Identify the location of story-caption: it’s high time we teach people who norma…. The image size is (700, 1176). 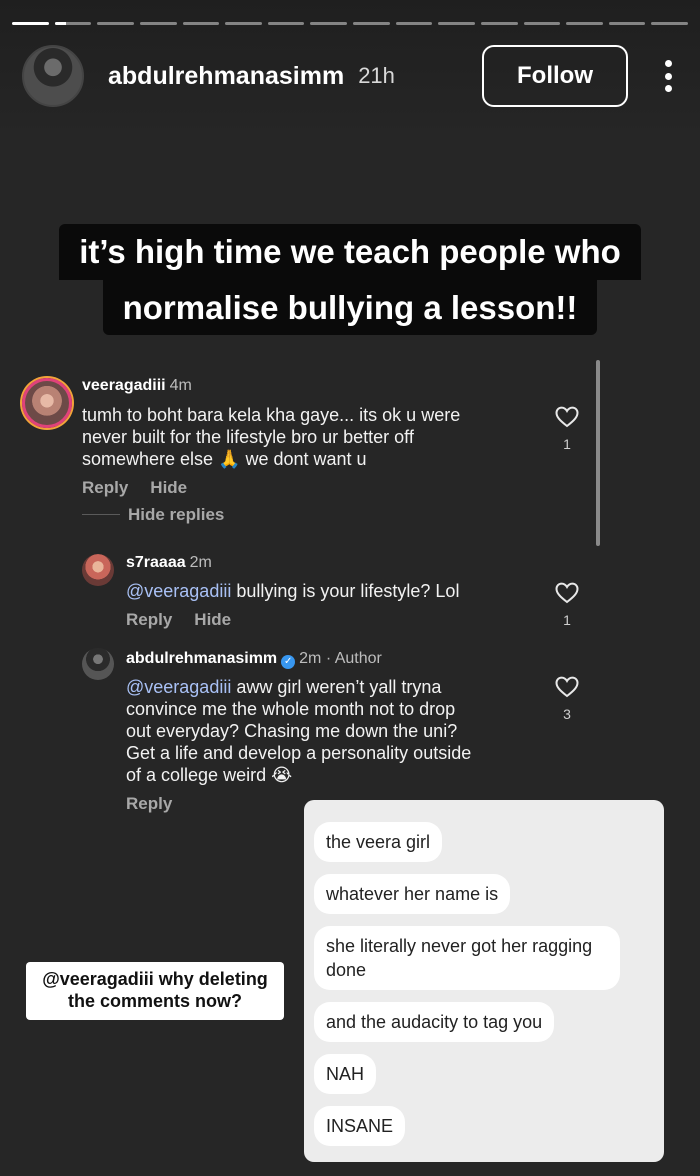
(350, 280).